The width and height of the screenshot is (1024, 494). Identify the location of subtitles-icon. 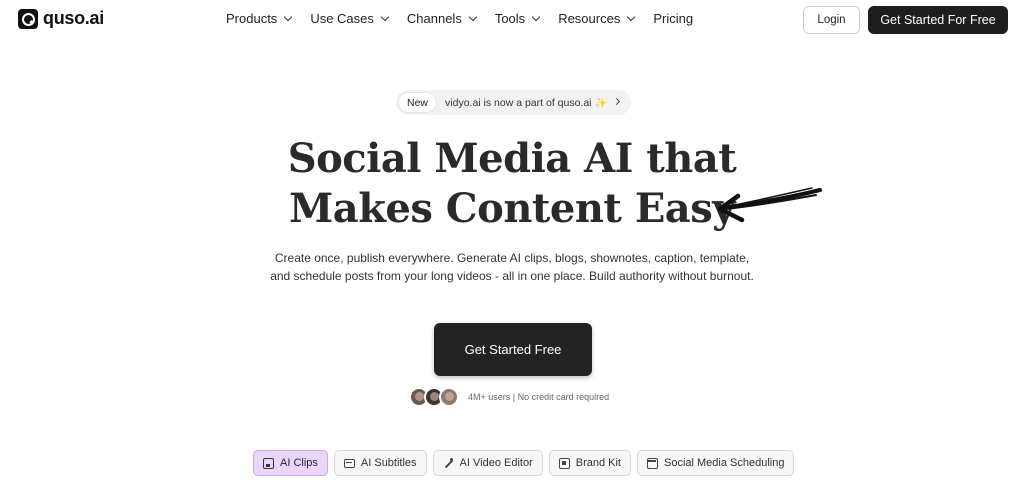
(349, 463).